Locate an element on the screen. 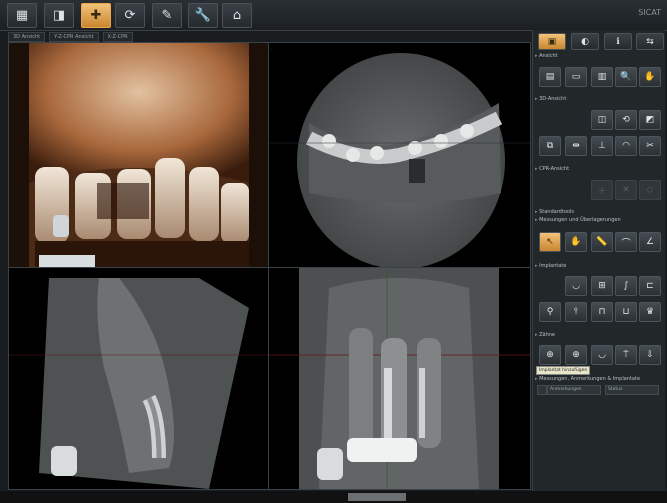 Image resolution: width=667 pixels, height=503 pixels. cube-icon: ◫ is located at coordinates (602, 120).